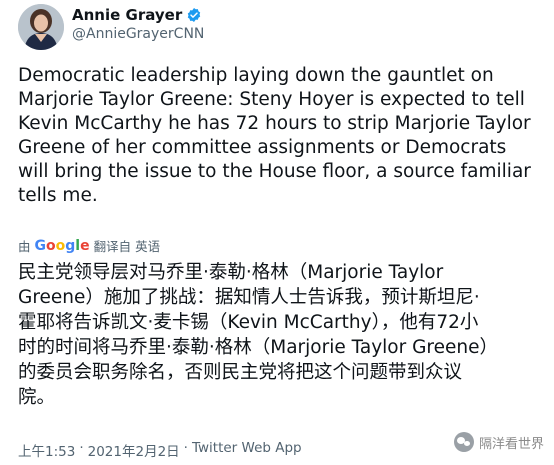 The height and width of the screenshot is (465, 554). I want to click on google-letter: G, so click(40, 245).